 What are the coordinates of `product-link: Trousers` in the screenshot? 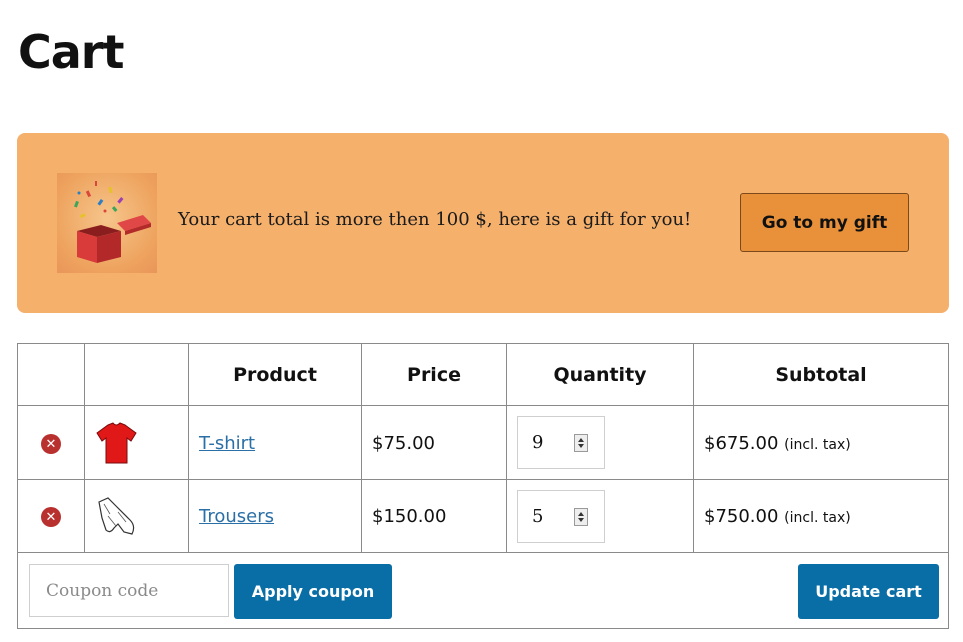 It's located at (236, 516).